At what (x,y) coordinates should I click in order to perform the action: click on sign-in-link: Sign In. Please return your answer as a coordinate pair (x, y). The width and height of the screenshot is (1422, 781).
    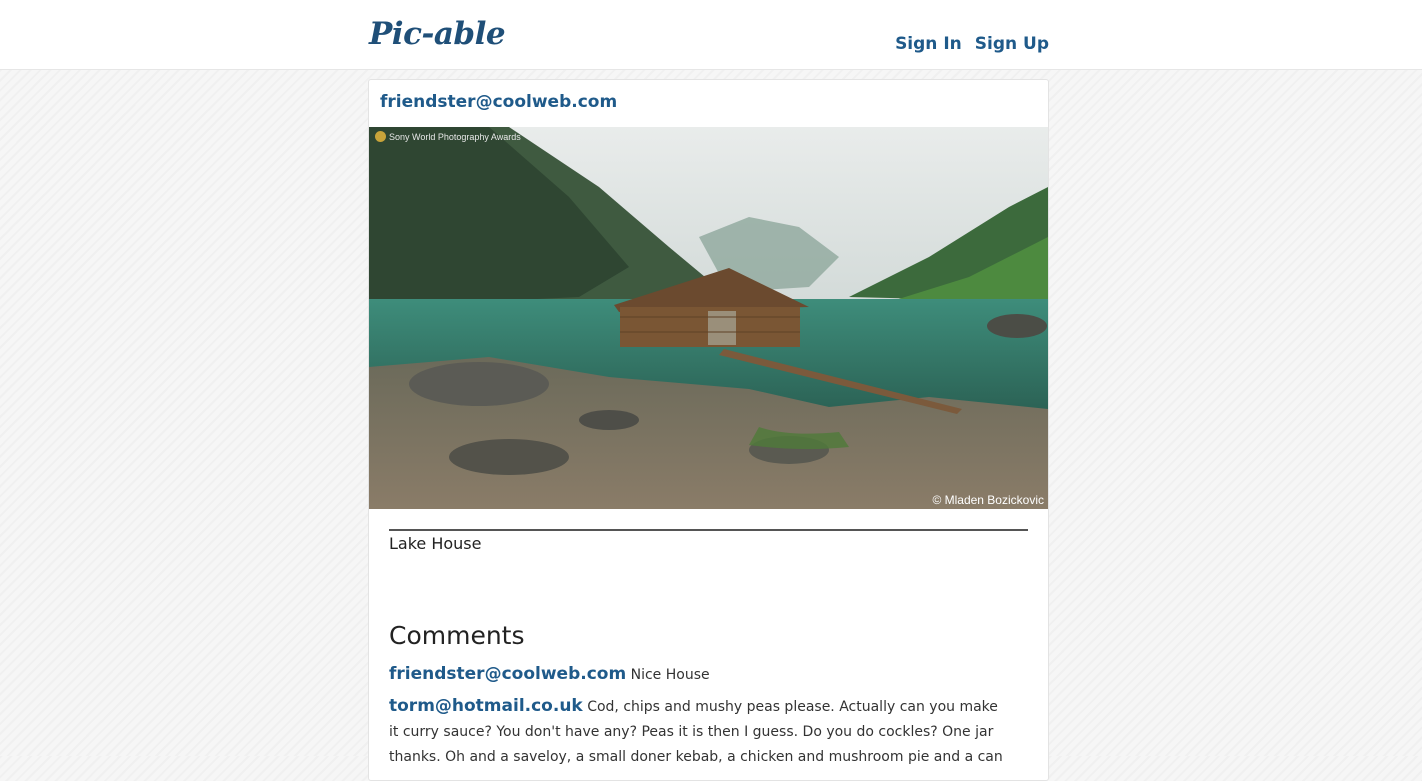
    Looking at the image, I should click on (928, 44).